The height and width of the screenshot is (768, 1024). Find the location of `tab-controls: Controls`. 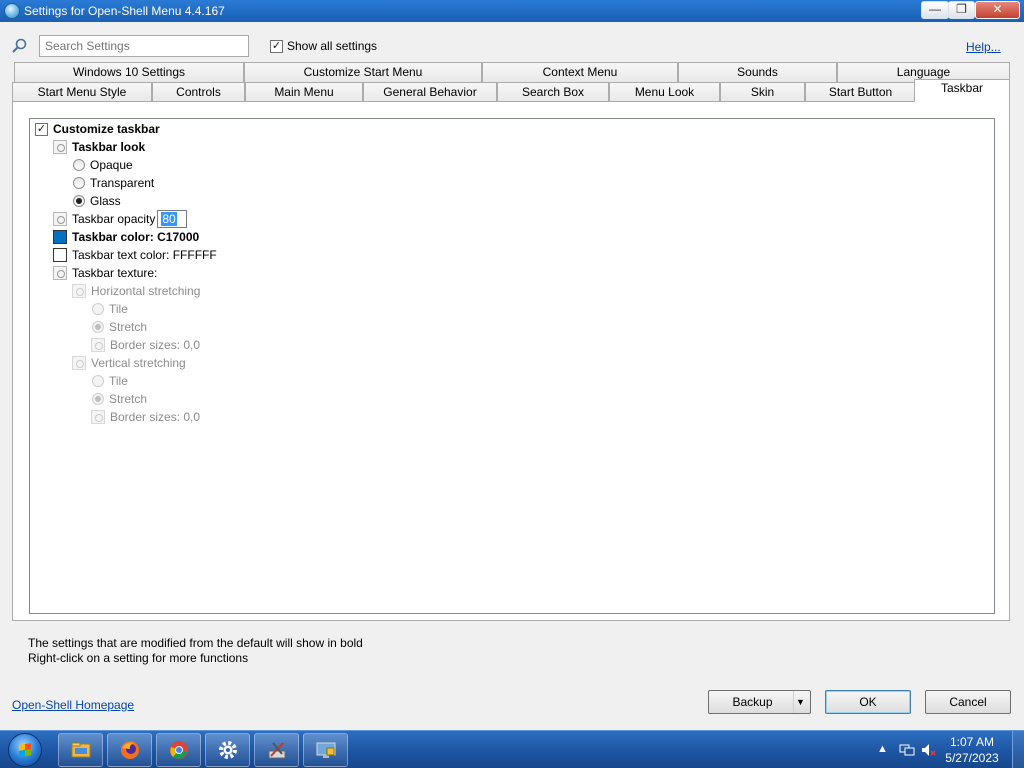

tab-controls: Controls is located at coordinates (198, 92).